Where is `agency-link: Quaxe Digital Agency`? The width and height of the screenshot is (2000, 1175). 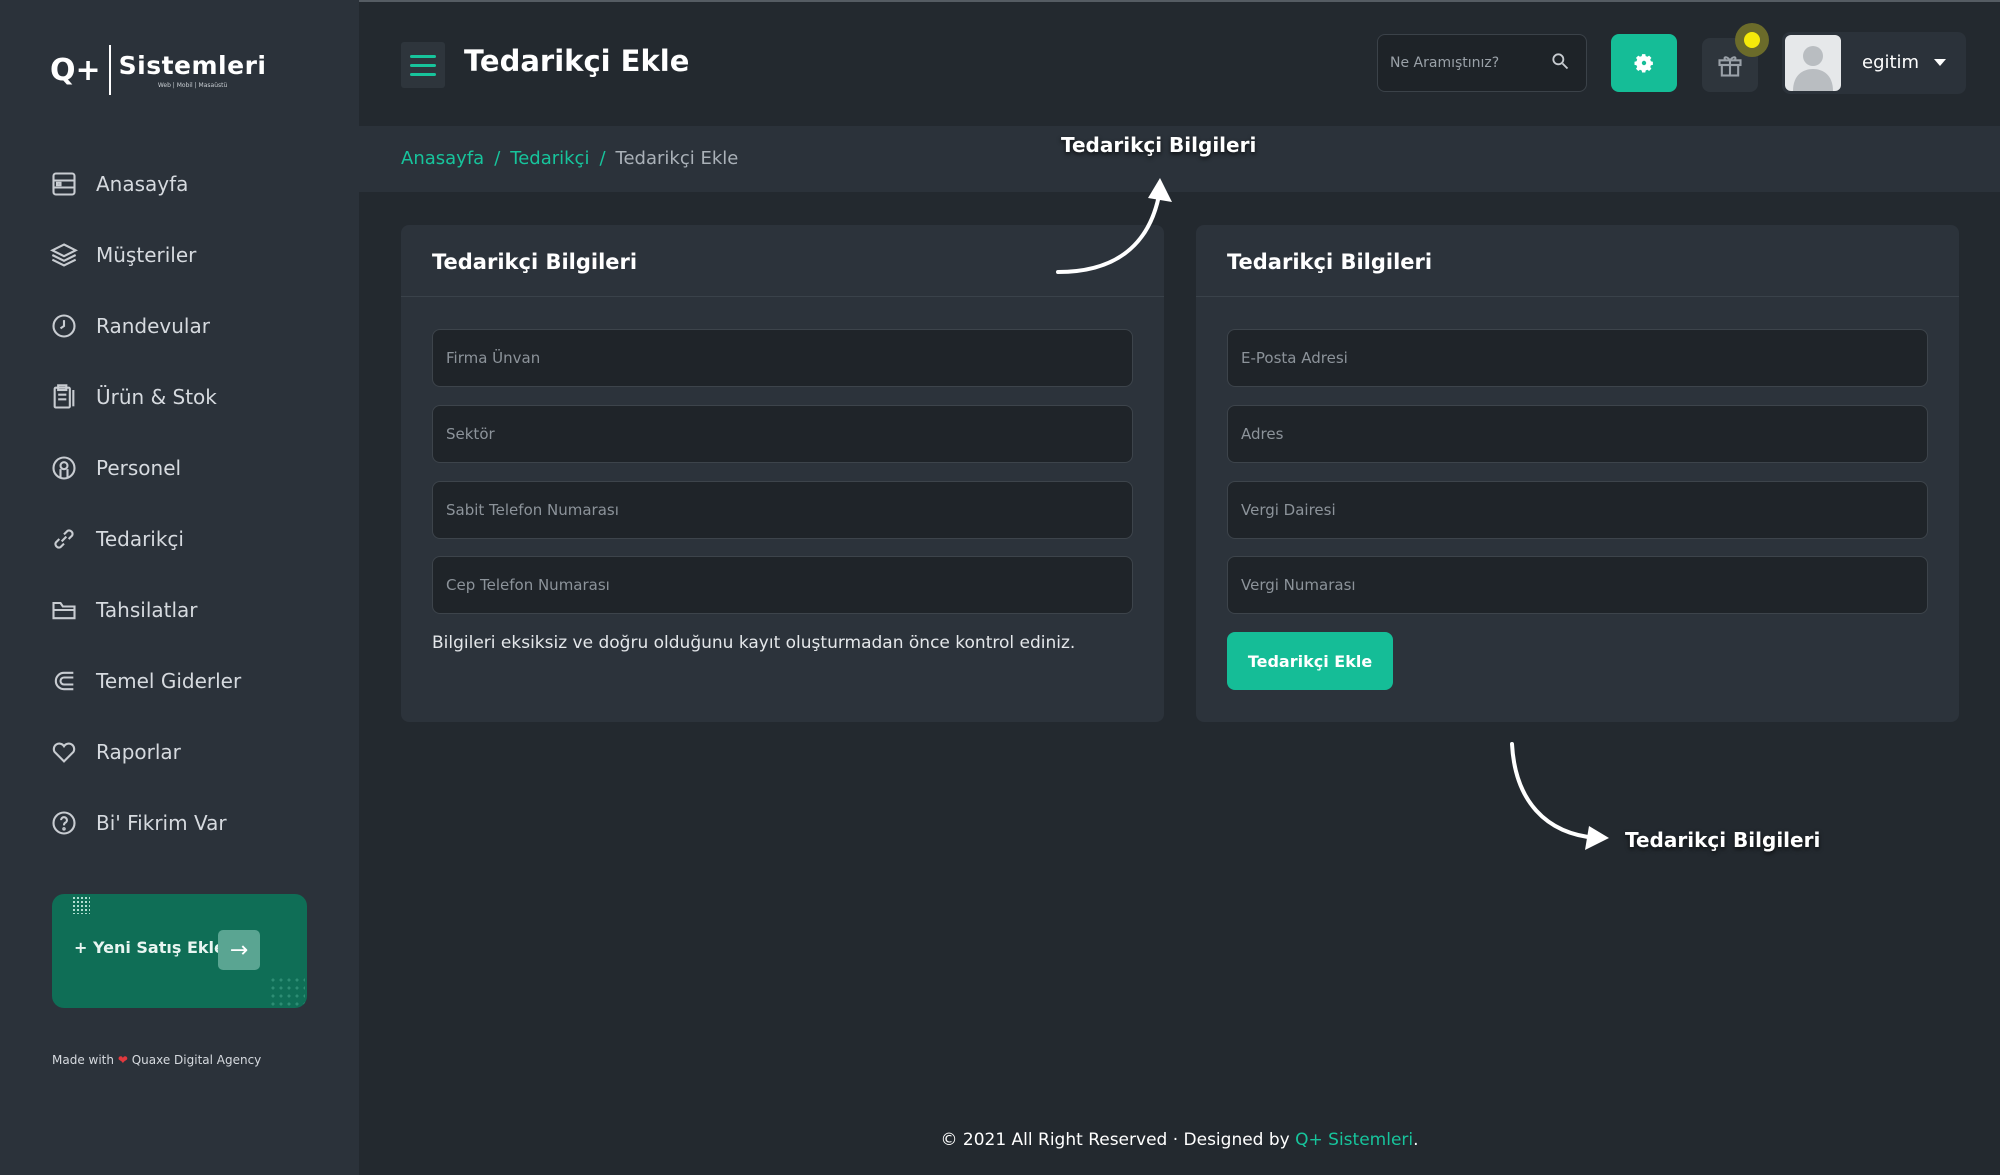
agency-link: Quaxe Digital Agency is located at coordinates (197, 1060).